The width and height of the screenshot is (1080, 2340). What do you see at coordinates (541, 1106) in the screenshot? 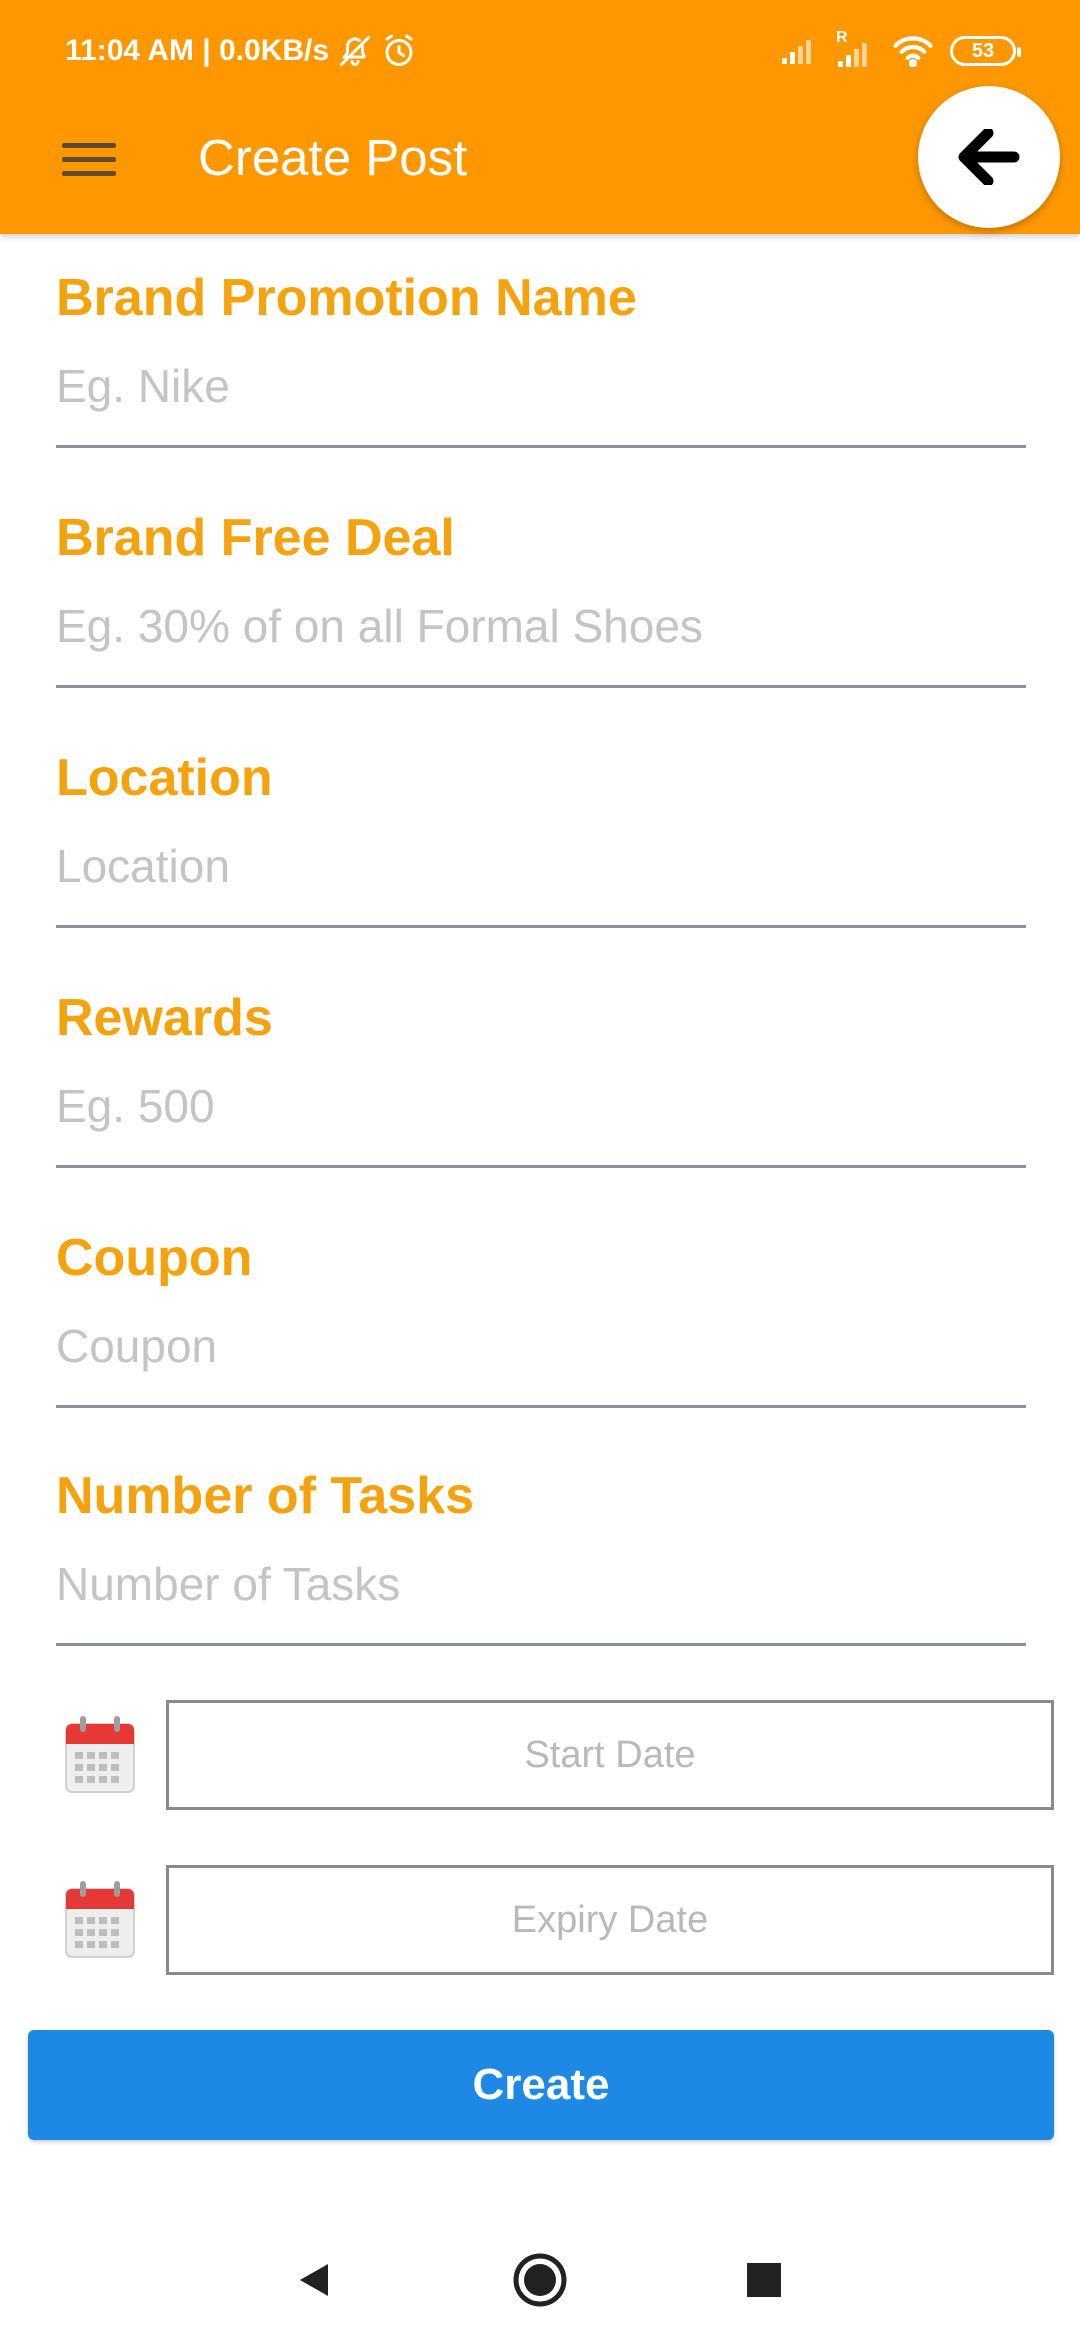
I see `rewards-input` at bounding box center [541, 1106].